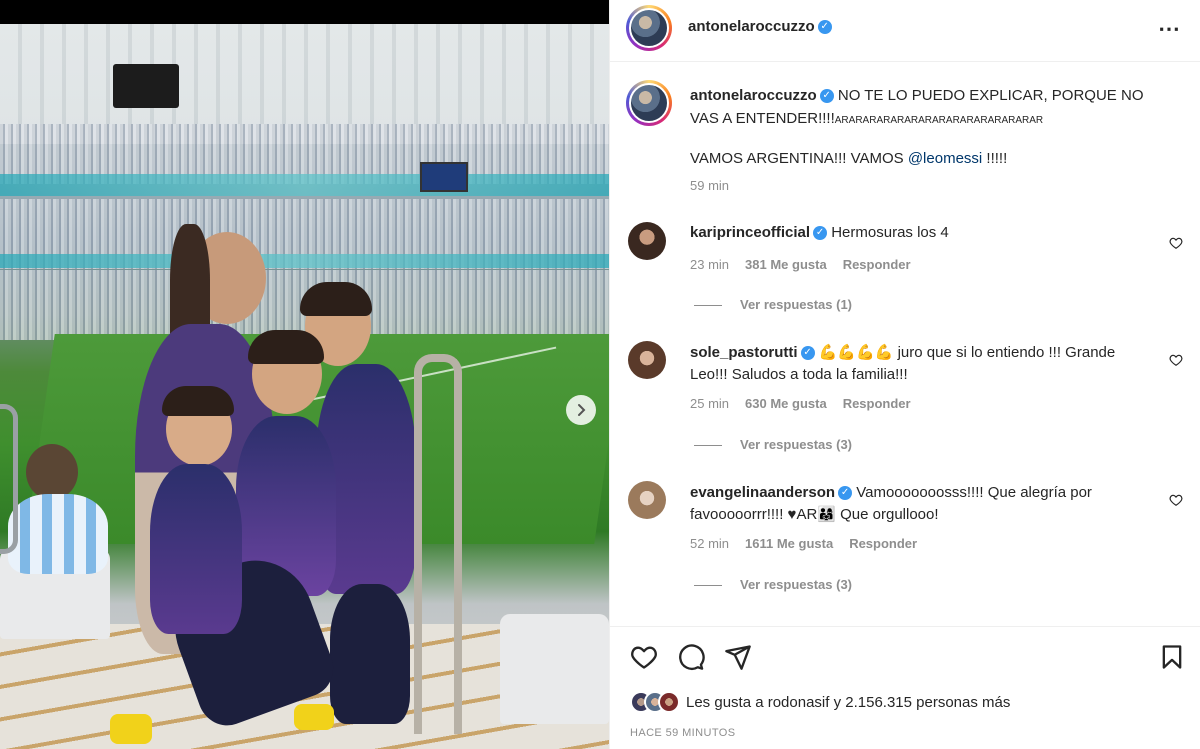  I want to click on stadium-screen, so click(444, 177).